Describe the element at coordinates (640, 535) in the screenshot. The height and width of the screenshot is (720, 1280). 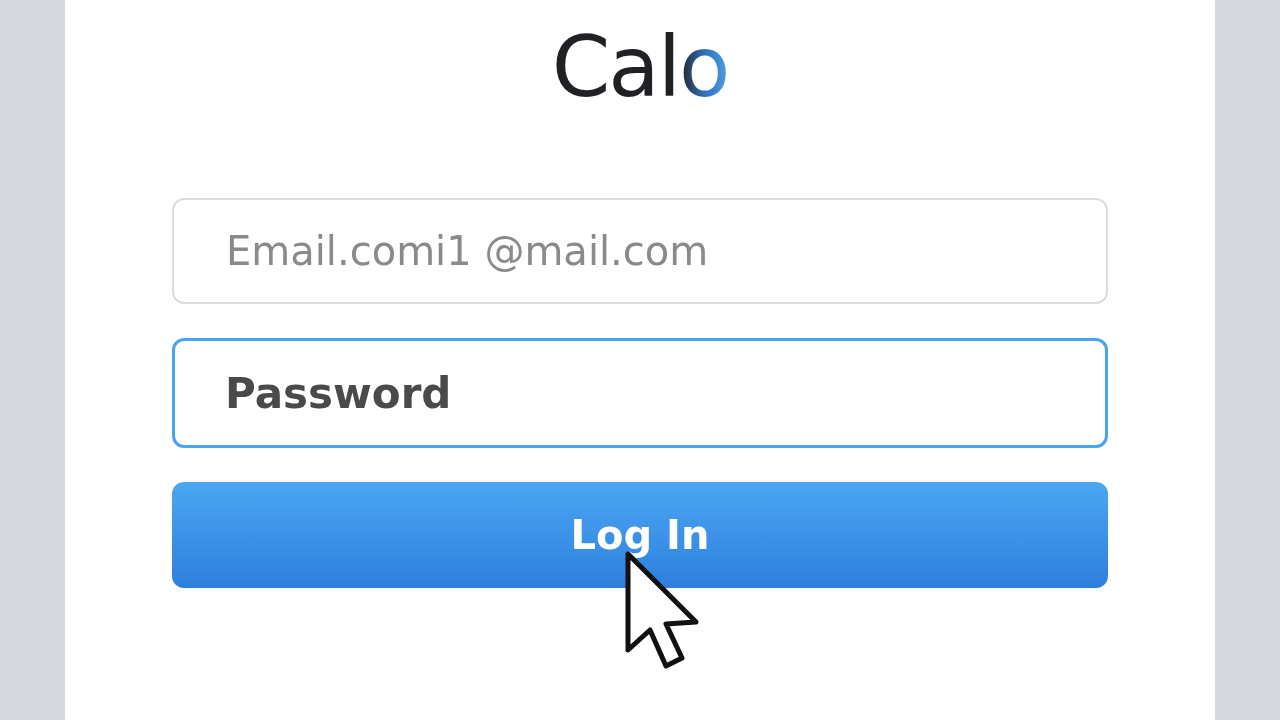
I see `login-button: Log In` at that location.